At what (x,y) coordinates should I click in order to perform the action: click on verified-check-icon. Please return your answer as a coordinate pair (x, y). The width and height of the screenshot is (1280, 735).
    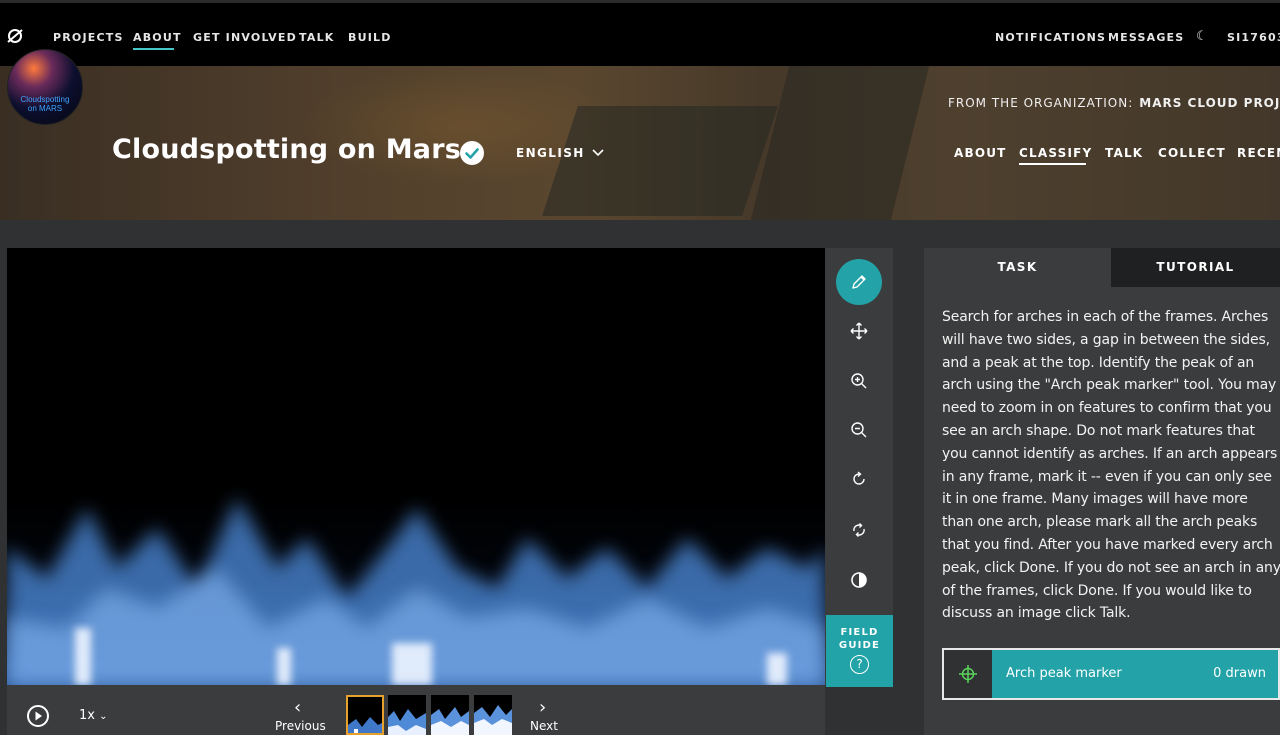
    Looking at the image, I should click on (472, 153).